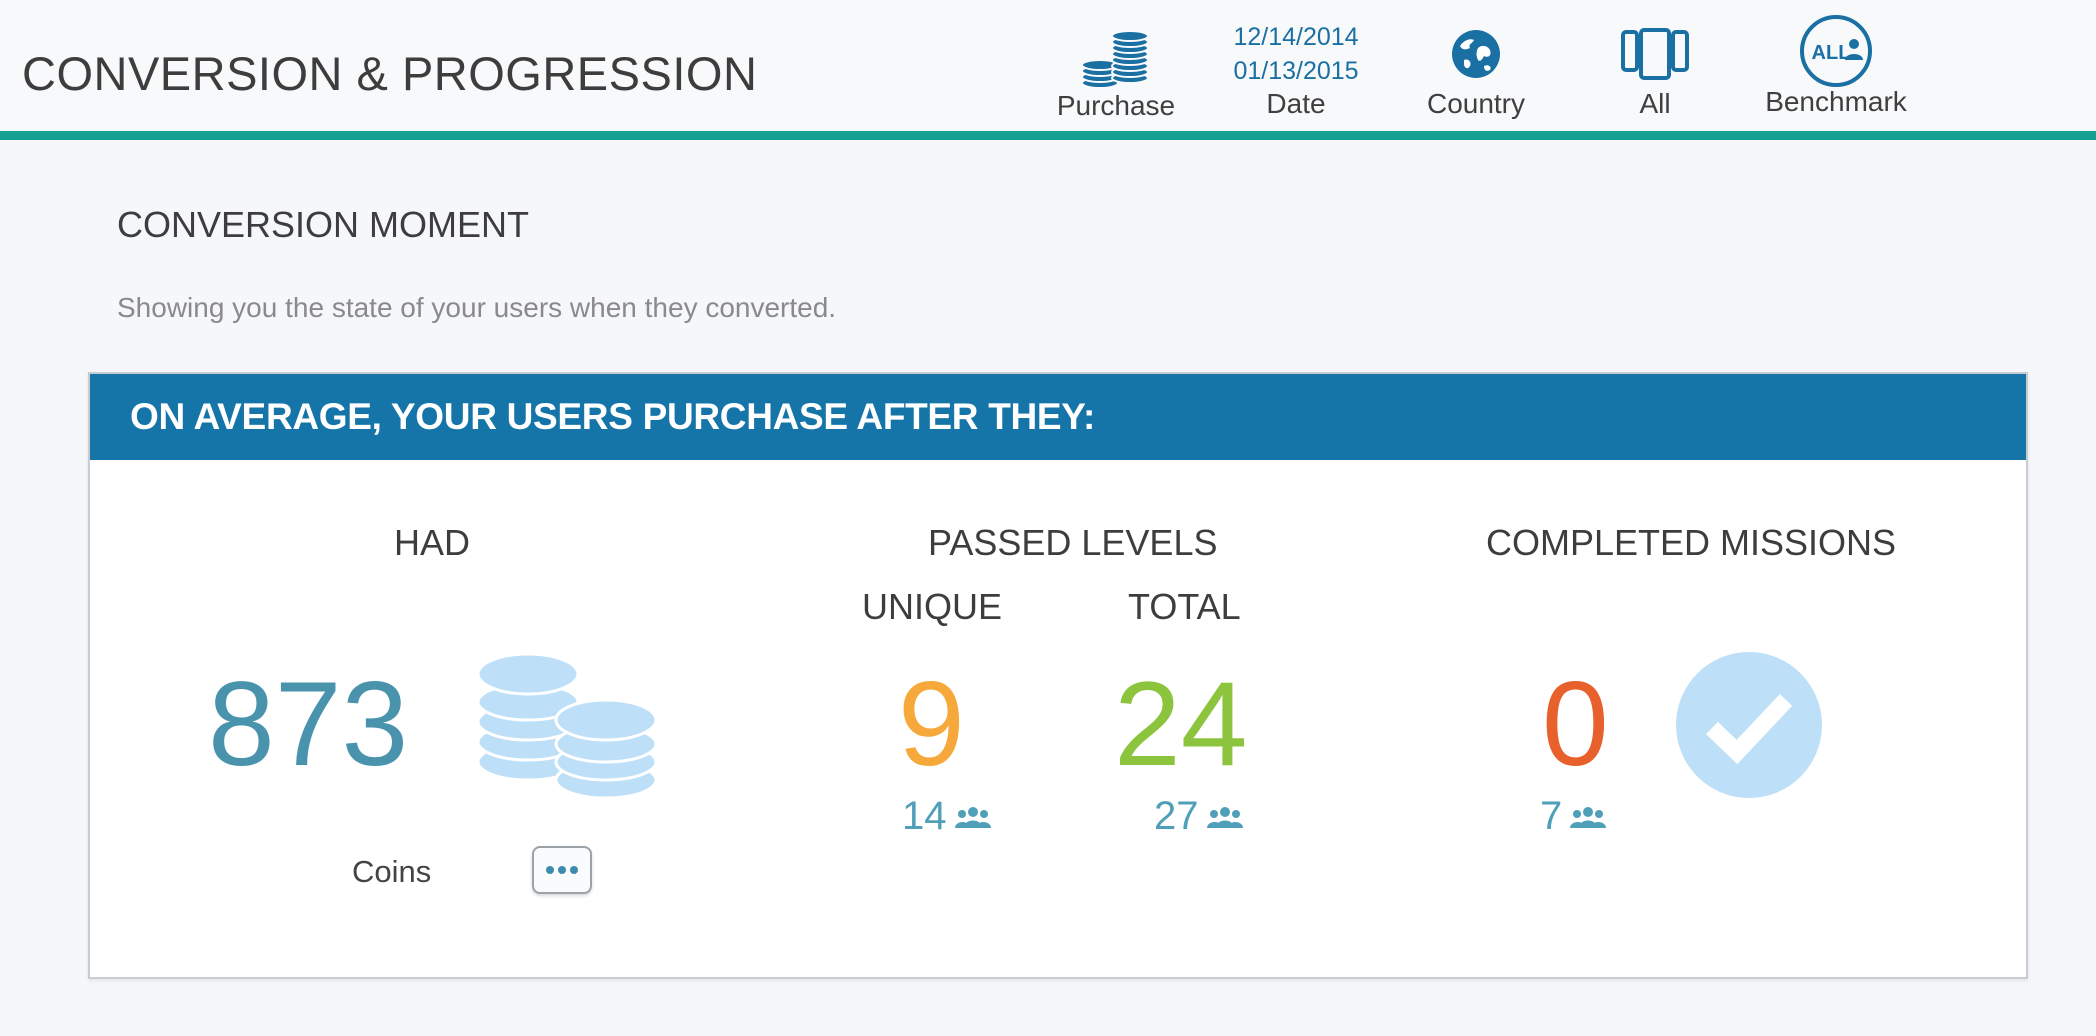  Describe the element at coordinates (1181, 724) in the screenshot. I see `total-levels-value: 24` at that location.